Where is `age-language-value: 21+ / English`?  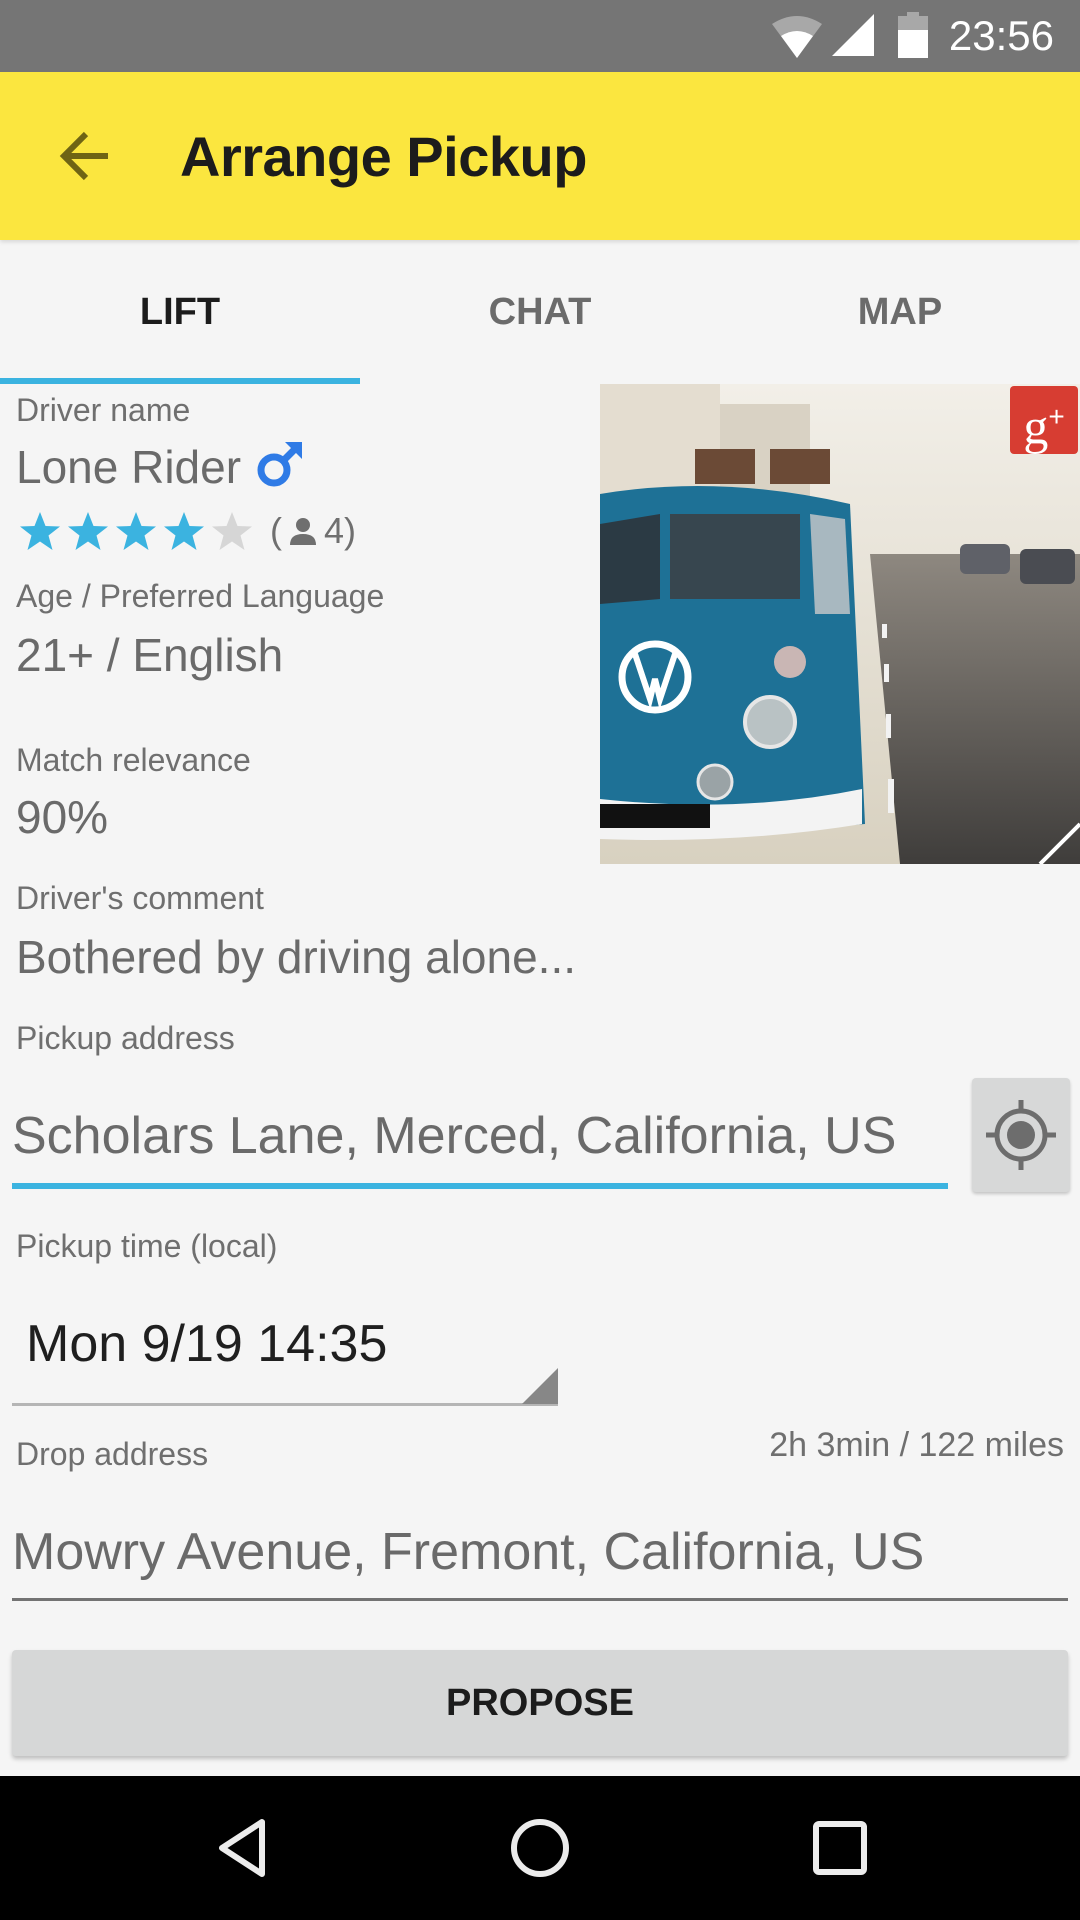 age-language-value: 21+ / English is located at coordinates (150, 655).